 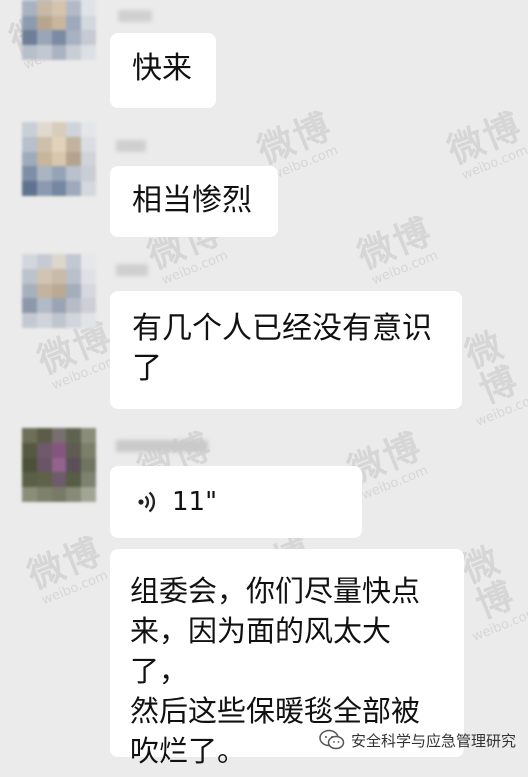 I want to click on message-bubble: 有几个人已经没有意识 了, so click(x=286, y=350).